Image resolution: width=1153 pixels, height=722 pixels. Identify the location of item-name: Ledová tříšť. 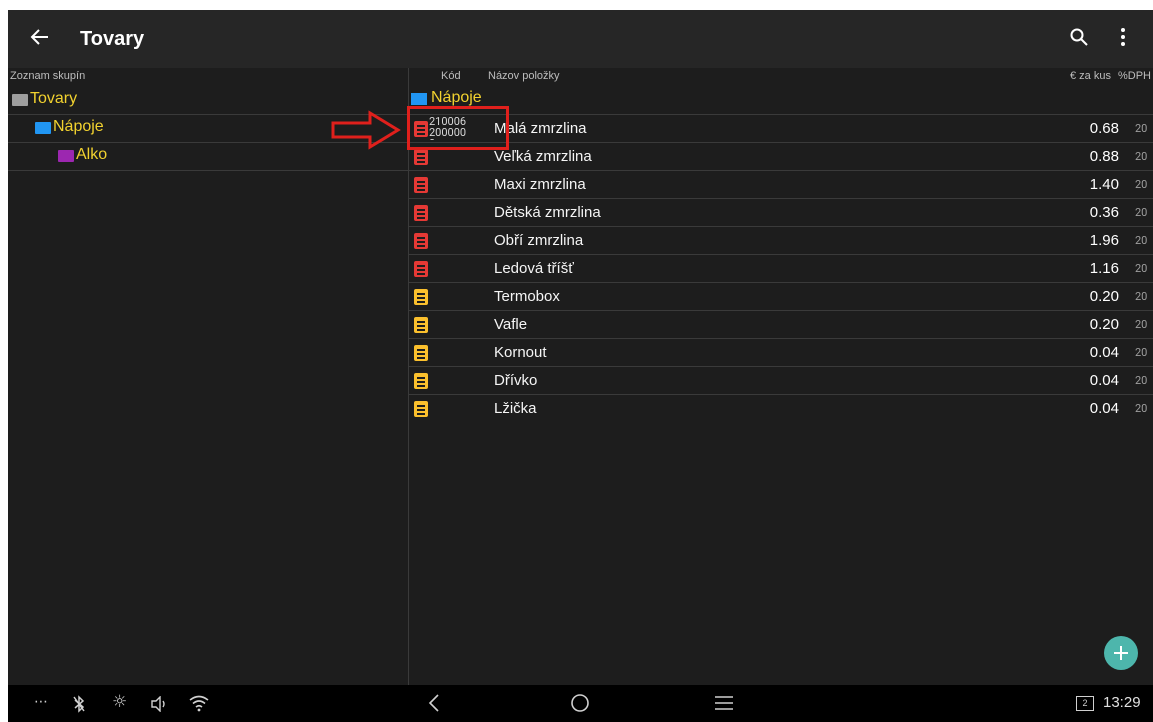
(534, 268).